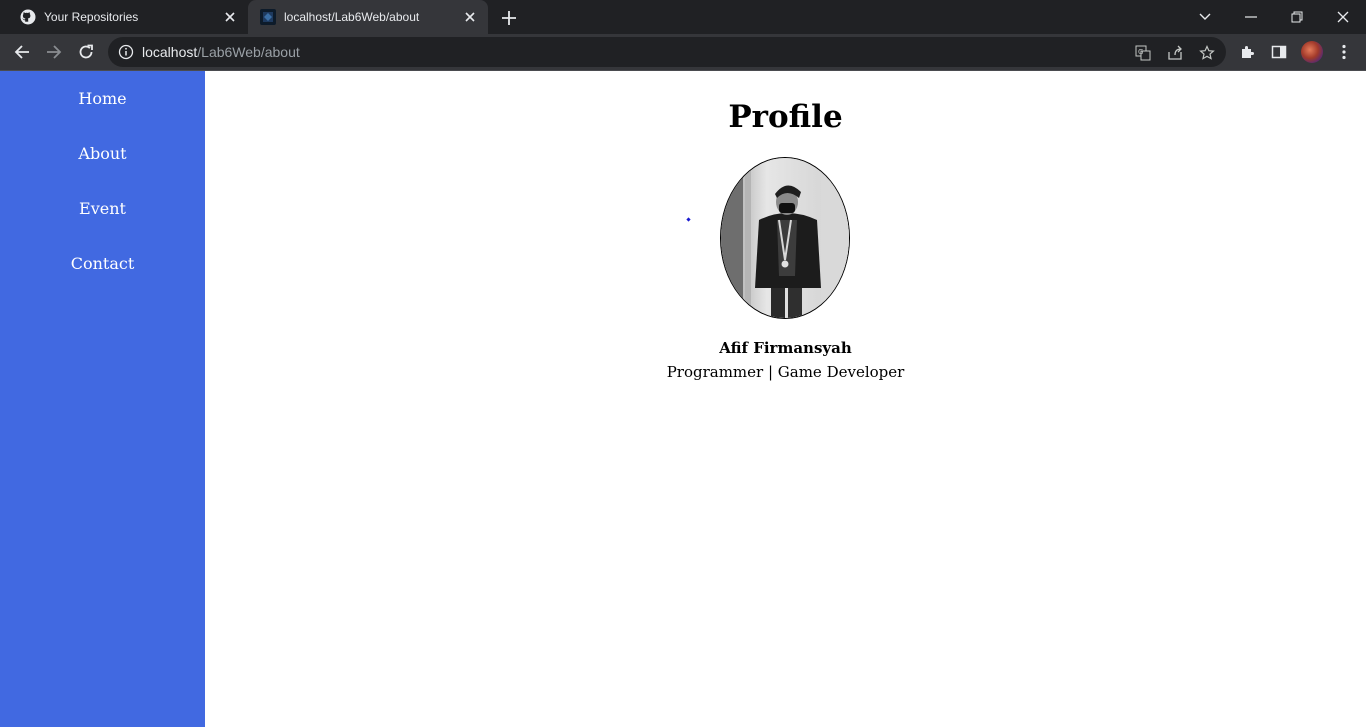 This screenshot has height=727, width=1366. What do you see at coordinates (688, 219) in the screenshot?
I see `stray-mark` at bounding box center [688, 219].